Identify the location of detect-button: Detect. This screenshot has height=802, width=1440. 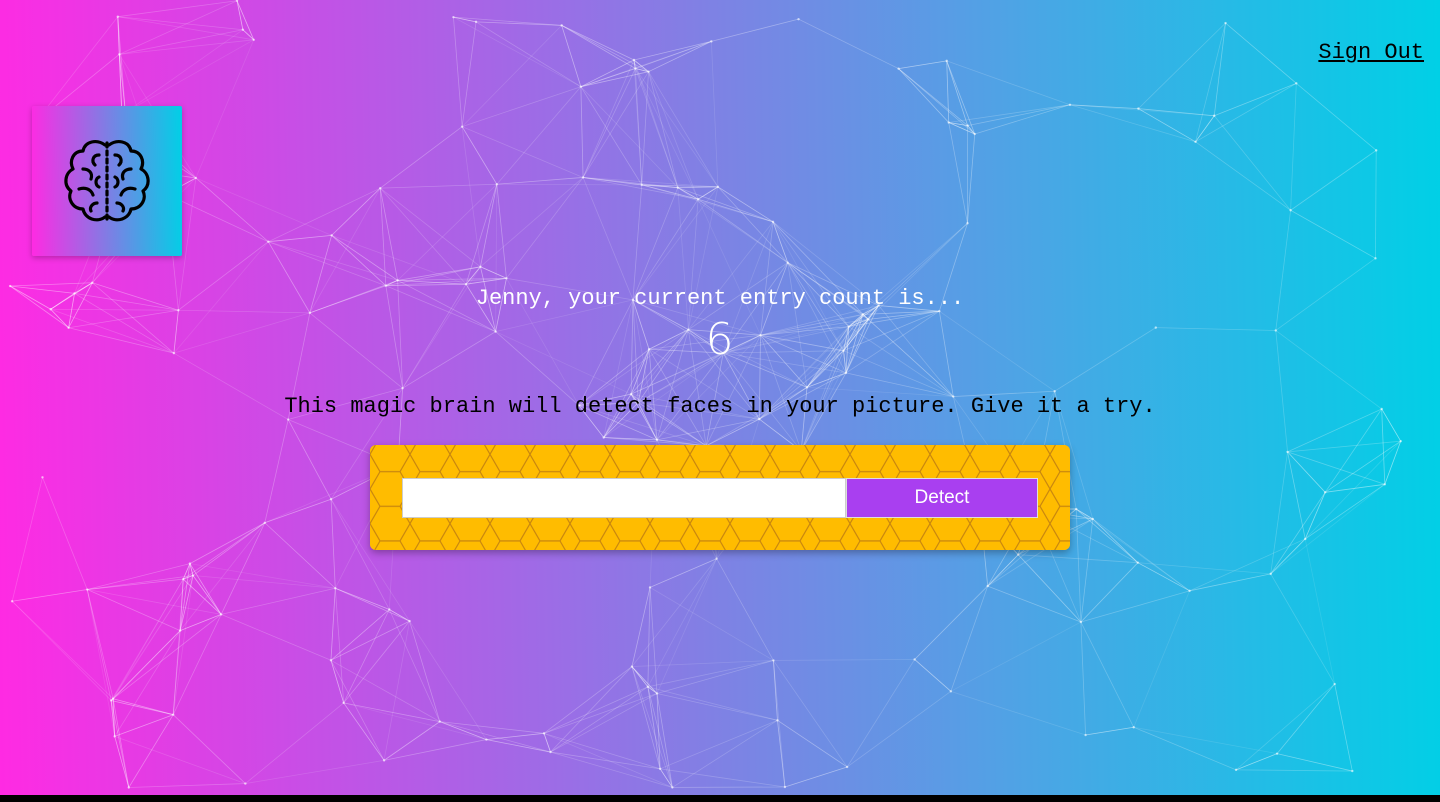
(942, 498).